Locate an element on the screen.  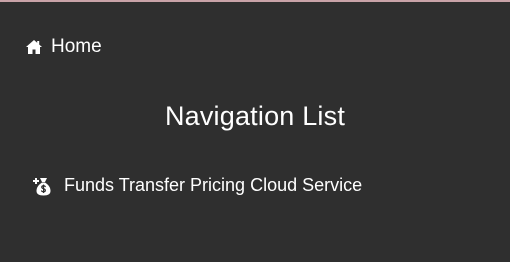
nav-item-label: Funds Transfer Pricing Cloud Service is located at coordinates (213, 185).